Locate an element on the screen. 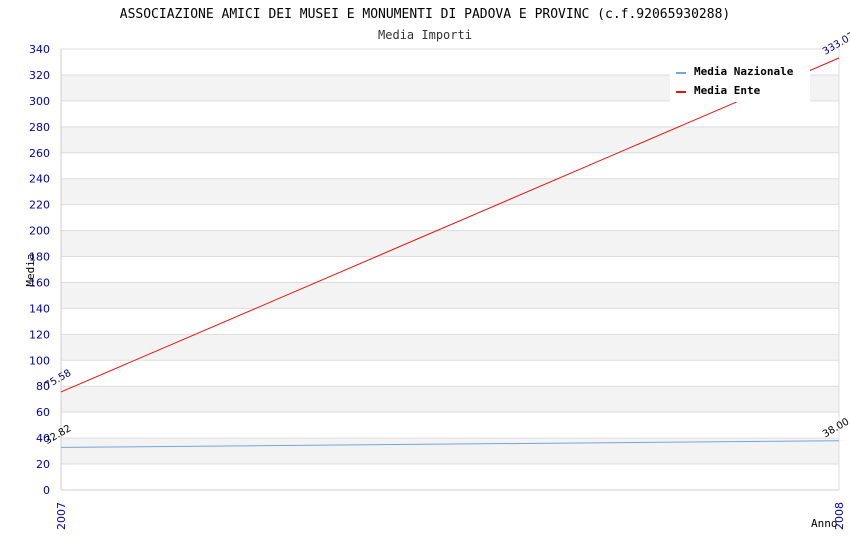  data-label: 38.00 is located at coordinates (835, 428).